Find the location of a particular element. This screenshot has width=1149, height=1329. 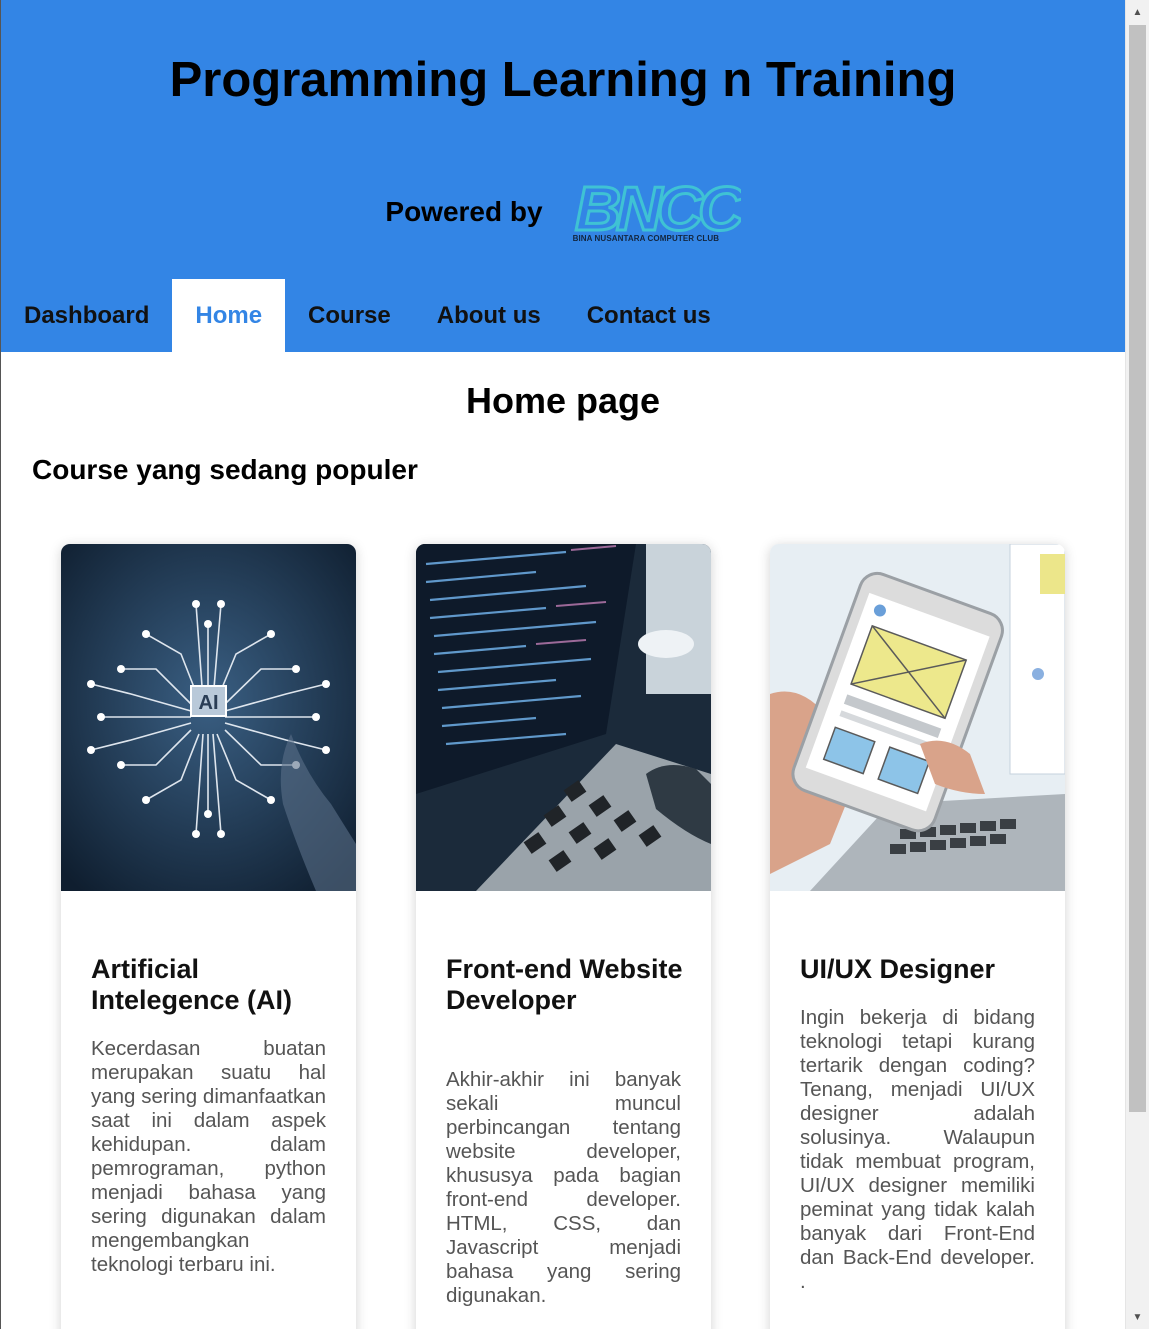

scrollbar-thumb is located at coordinates (1137, 568).